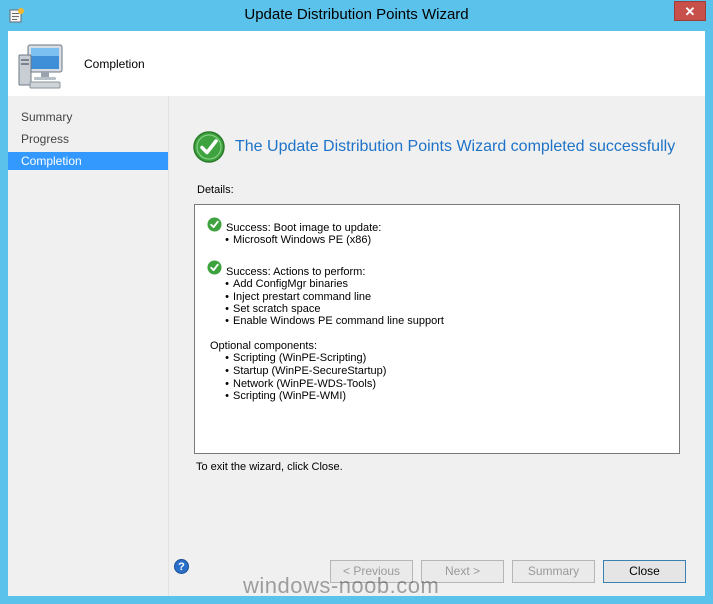 Image resolution: width=713 pixels, height=604 pixels. Describe the element at coordinates (301, 384) in the screenshot. I see `list-item: • Network (WinPE-WDS-Tools)` at that location.